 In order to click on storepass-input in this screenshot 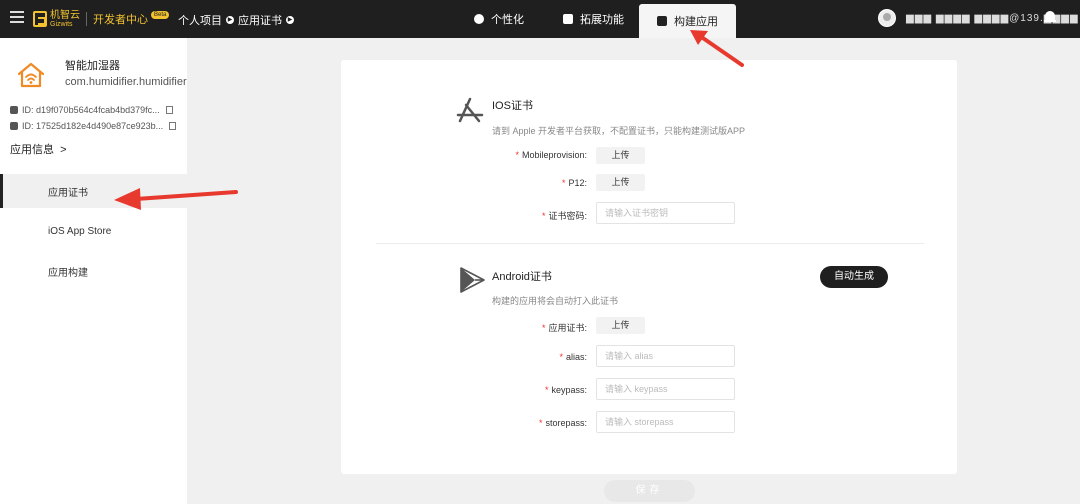, I will do `click(665, 422)`.